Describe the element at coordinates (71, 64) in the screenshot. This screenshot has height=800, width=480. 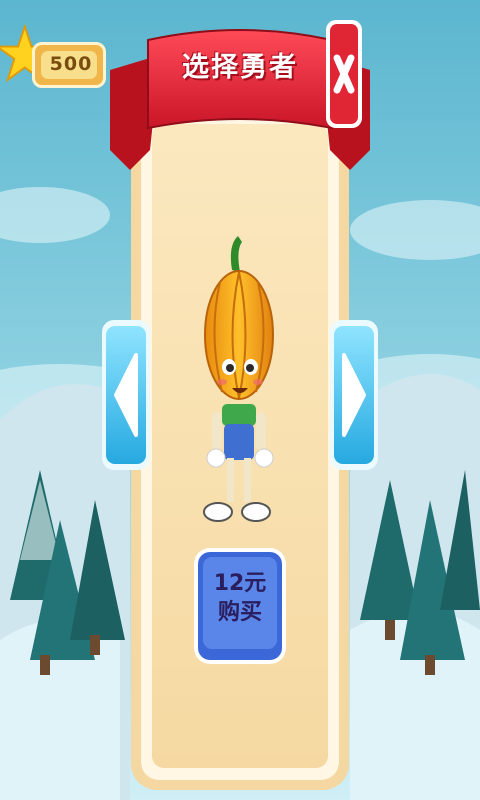
I see `star-count: 500` at that location.